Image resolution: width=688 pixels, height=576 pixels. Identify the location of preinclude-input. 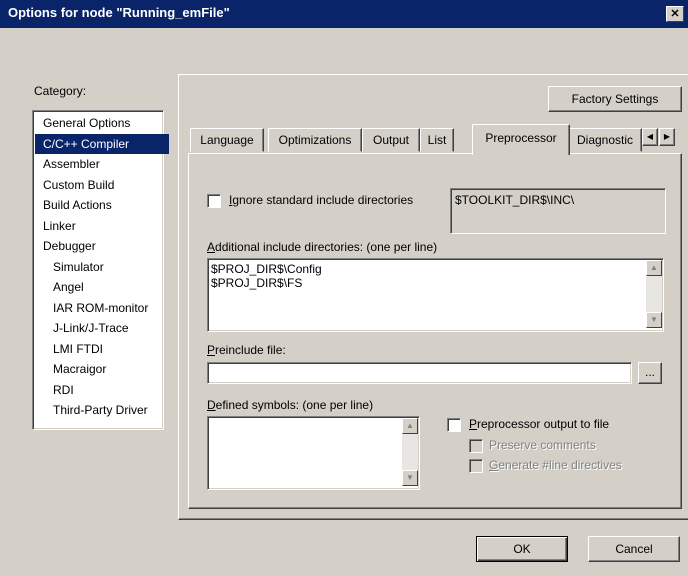
(419, 373).